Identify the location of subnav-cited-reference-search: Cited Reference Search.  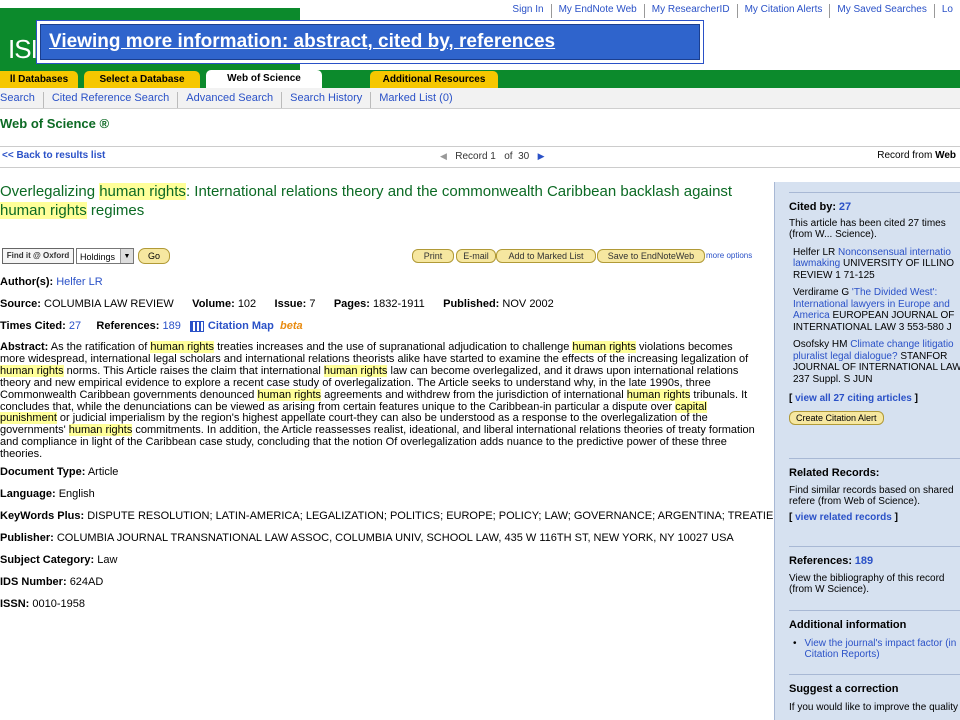
(111, 100).